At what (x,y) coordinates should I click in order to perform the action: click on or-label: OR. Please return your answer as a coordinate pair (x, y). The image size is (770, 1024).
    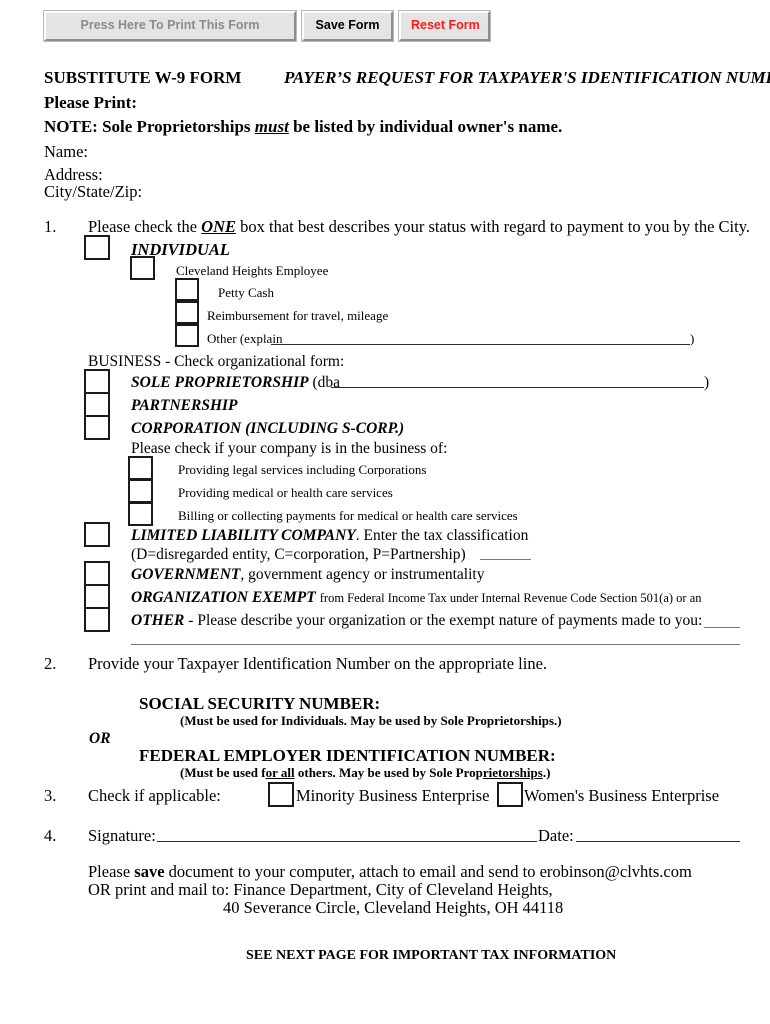
    Looking at the image, I should click on (100, 738).